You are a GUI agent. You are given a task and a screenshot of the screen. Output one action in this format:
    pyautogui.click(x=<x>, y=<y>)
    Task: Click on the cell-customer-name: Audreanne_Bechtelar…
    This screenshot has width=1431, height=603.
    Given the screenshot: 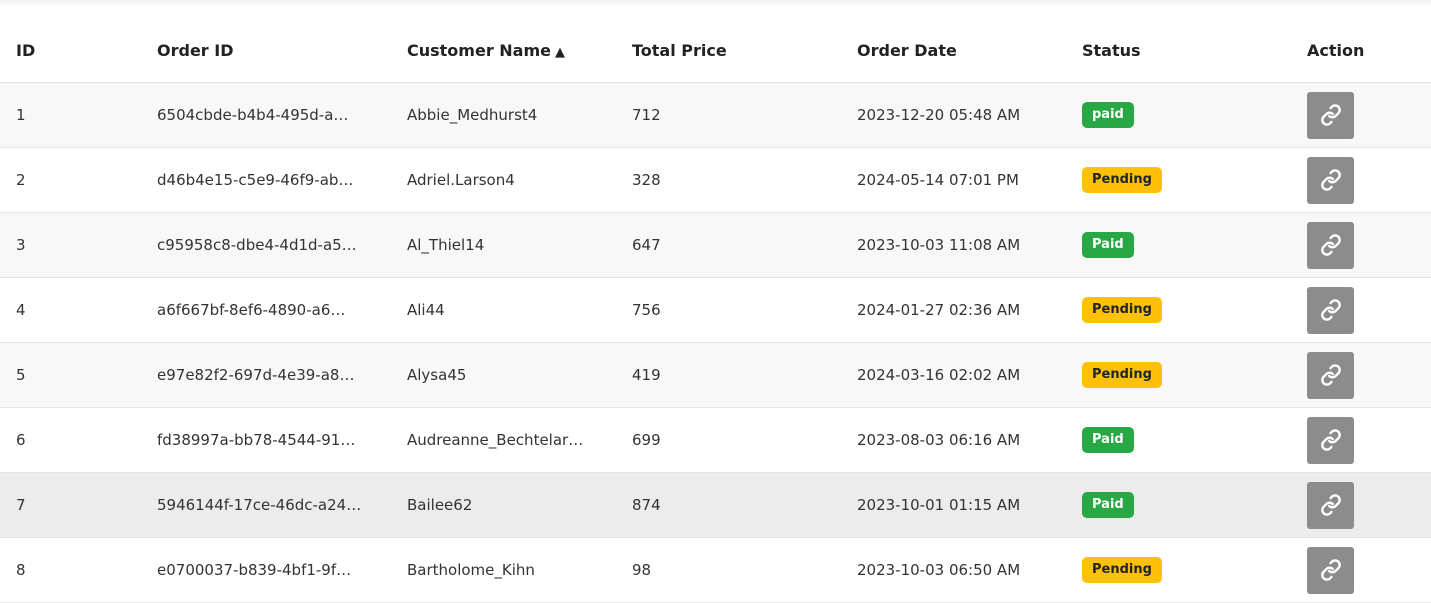 What is the action you would take?
    pyautogui.click(x=503, y=440)
    